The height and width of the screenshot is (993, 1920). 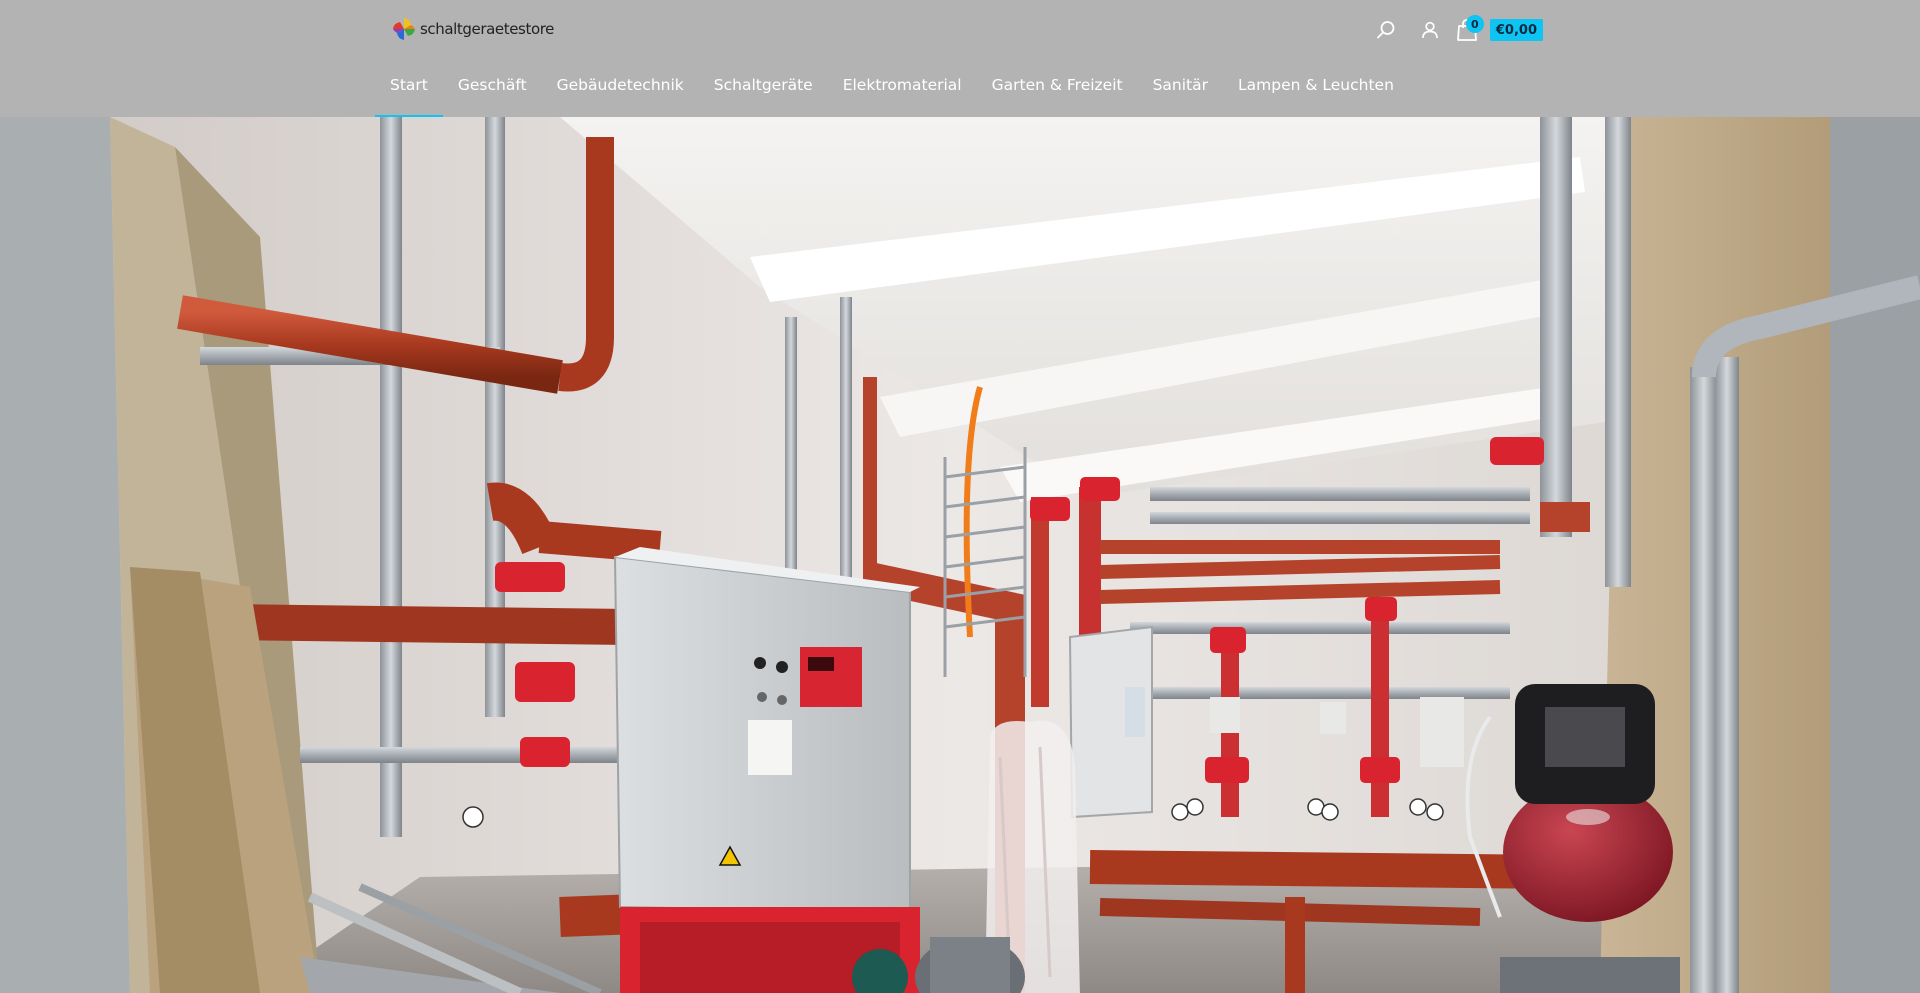 What do you see at coordinates (902, 91) in the screenshot?
I see `nav-item-elektromaterial: Elektromaterial` at bounding box center [902, 91].